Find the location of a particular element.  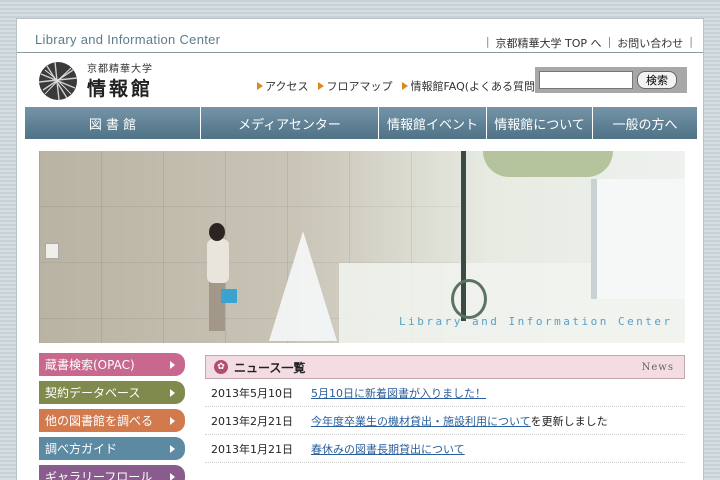

logo-icon is located at coordinates (58, 81).